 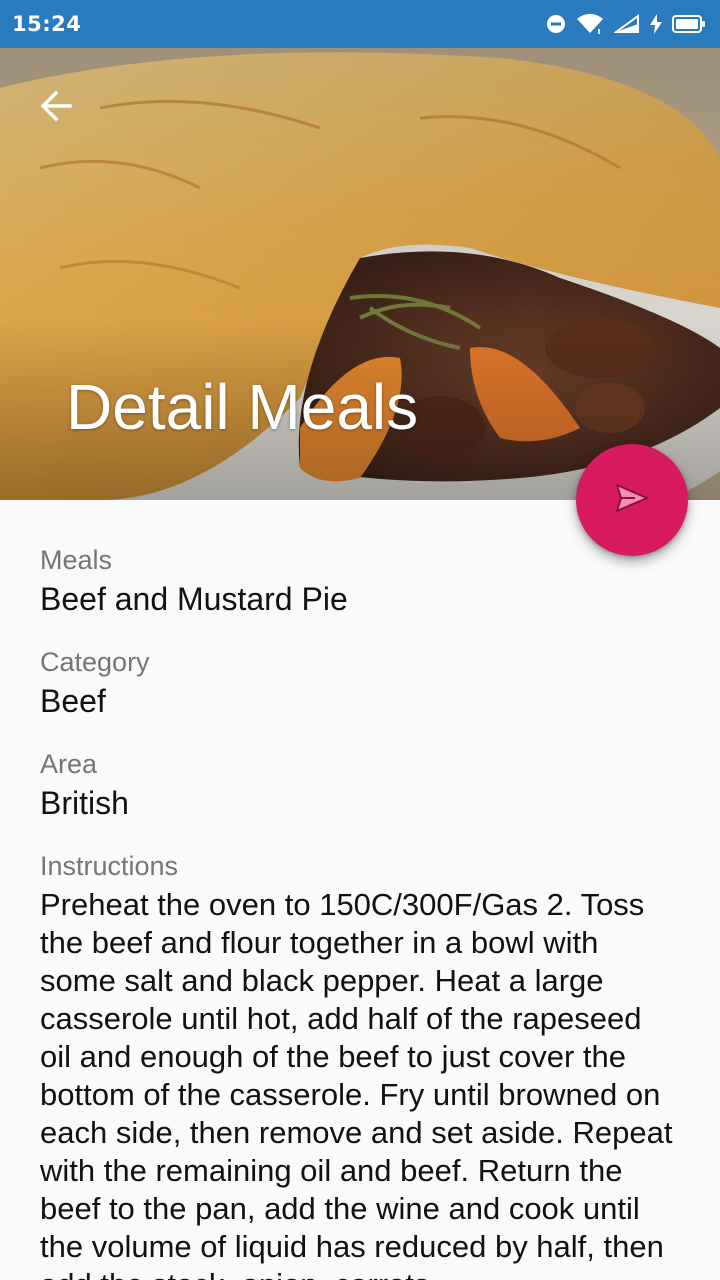 I want to click on meal-name-label: Meals, so click(x=76, y=560).